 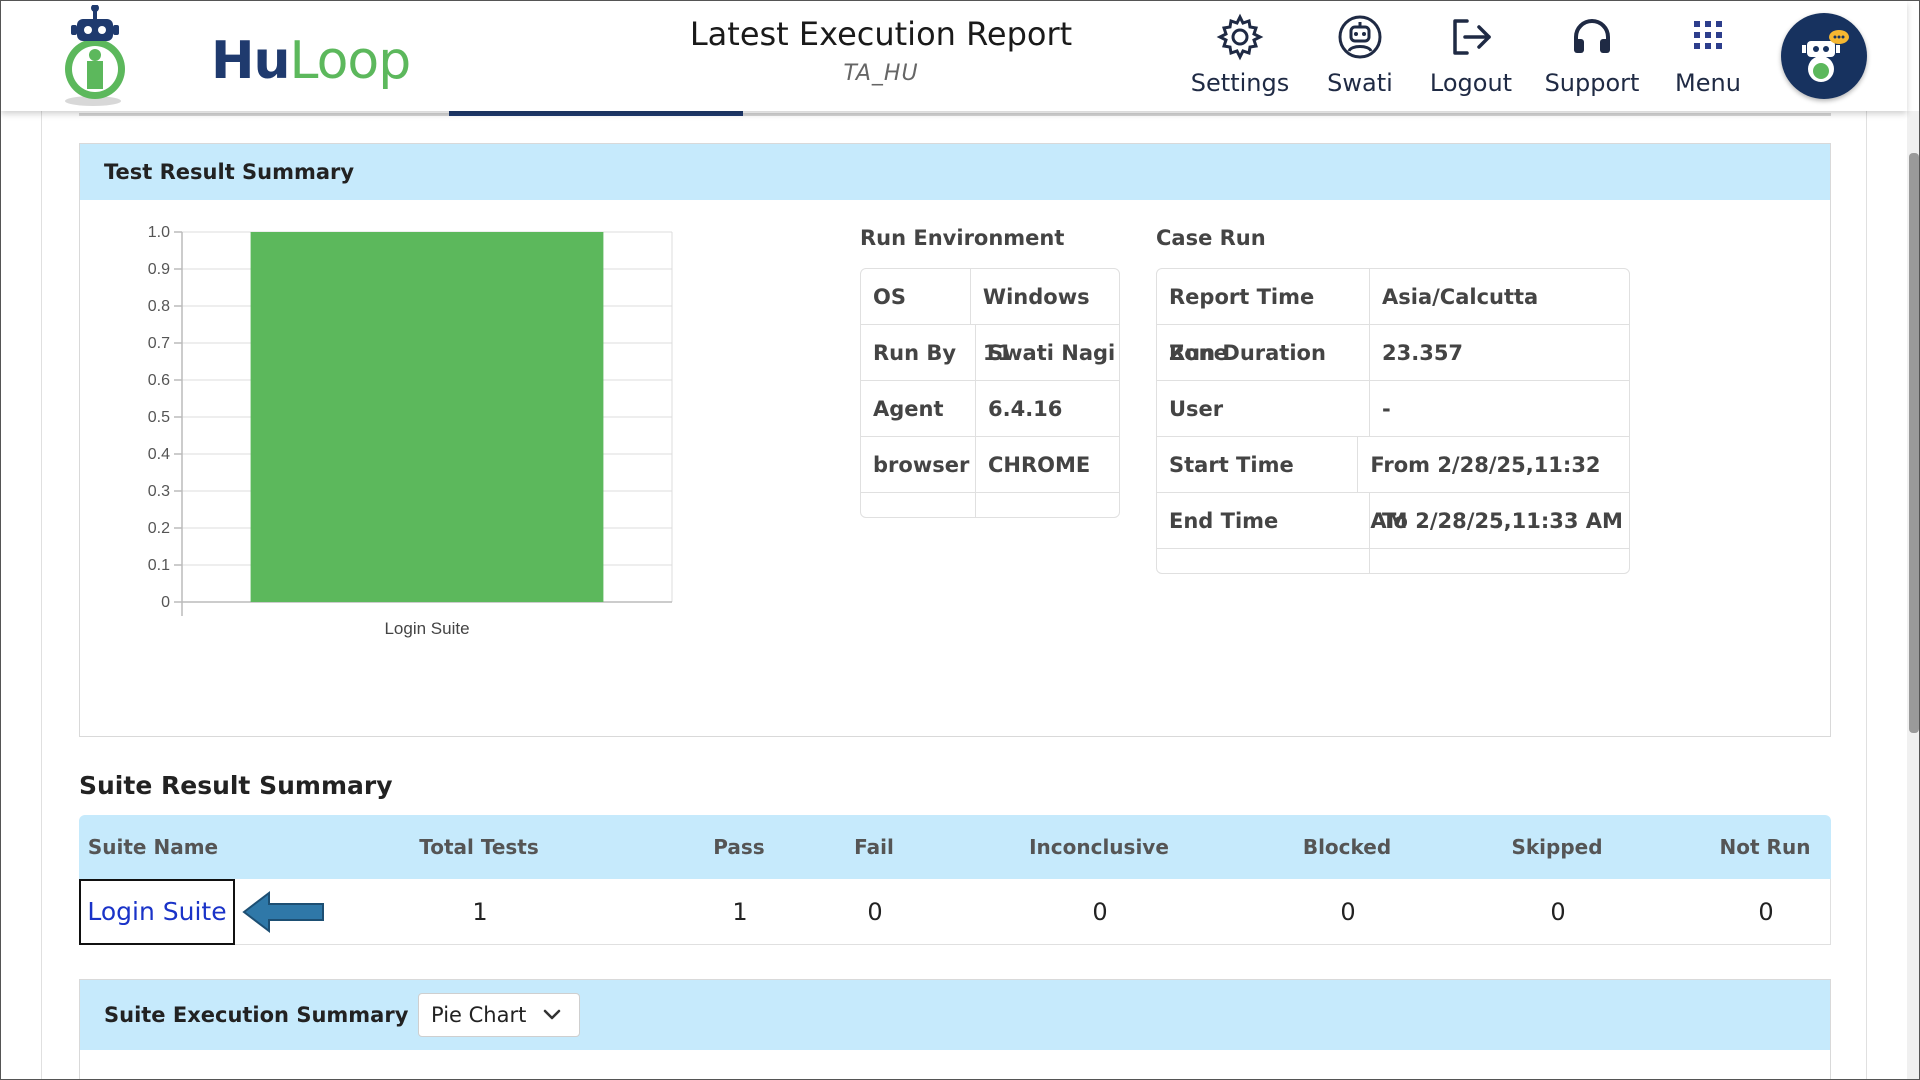 I want to click on huloop-logo: HuLoop, so click(x=237, y=55).